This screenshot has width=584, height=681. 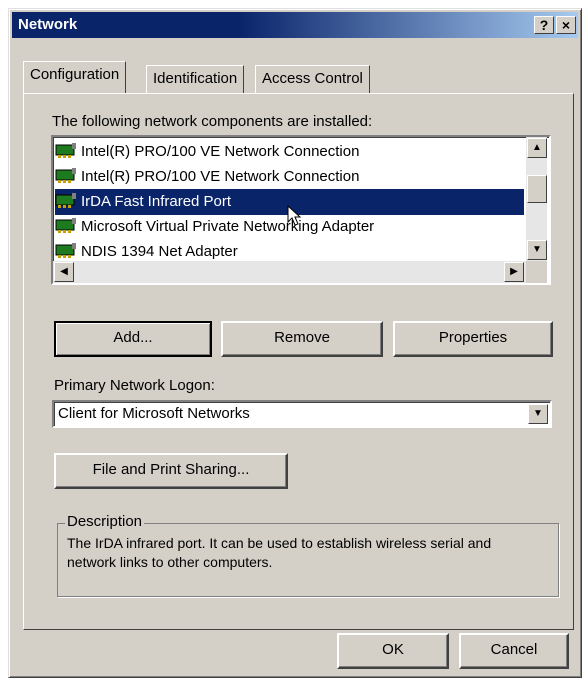 I want to click on title-bar: Network ? ×, so click(x=295, y=25).